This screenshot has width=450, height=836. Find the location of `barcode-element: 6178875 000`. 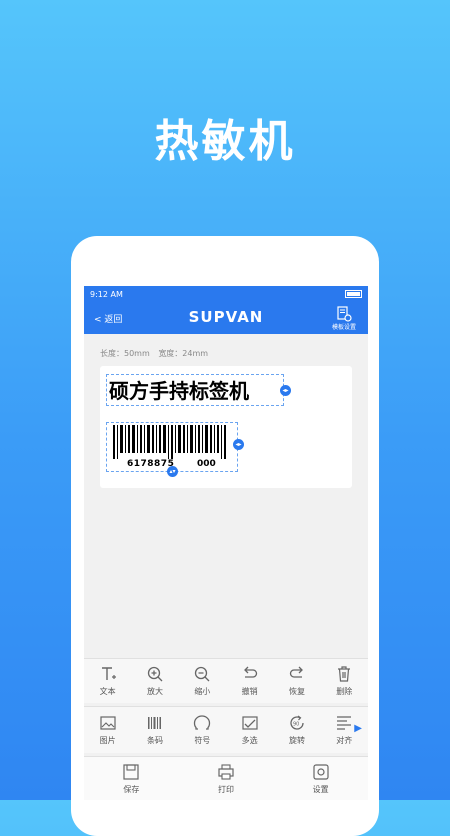

barcode-element: 6178875 000 is located at coordinates (172, 447).